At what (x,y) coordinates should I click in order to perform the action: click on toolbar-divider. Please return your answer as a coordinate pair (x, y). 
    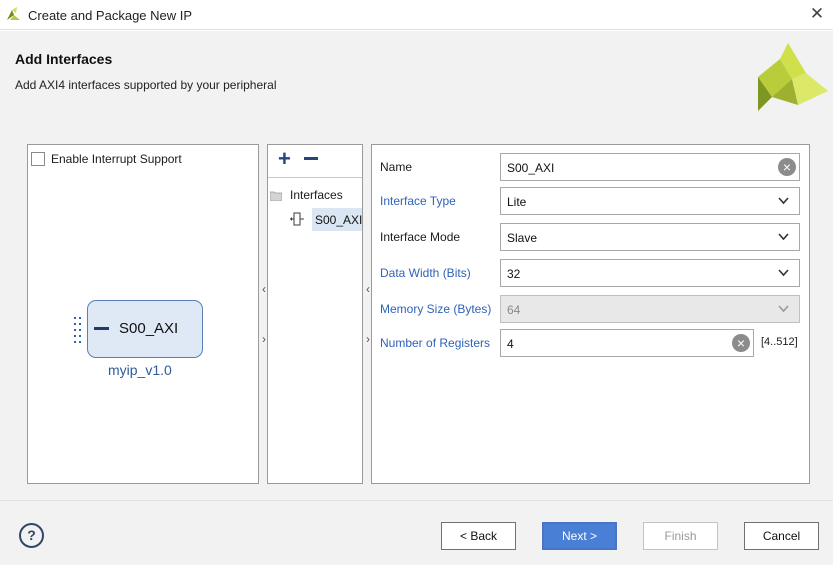
    Looking at the image, I should click on (315, 177).